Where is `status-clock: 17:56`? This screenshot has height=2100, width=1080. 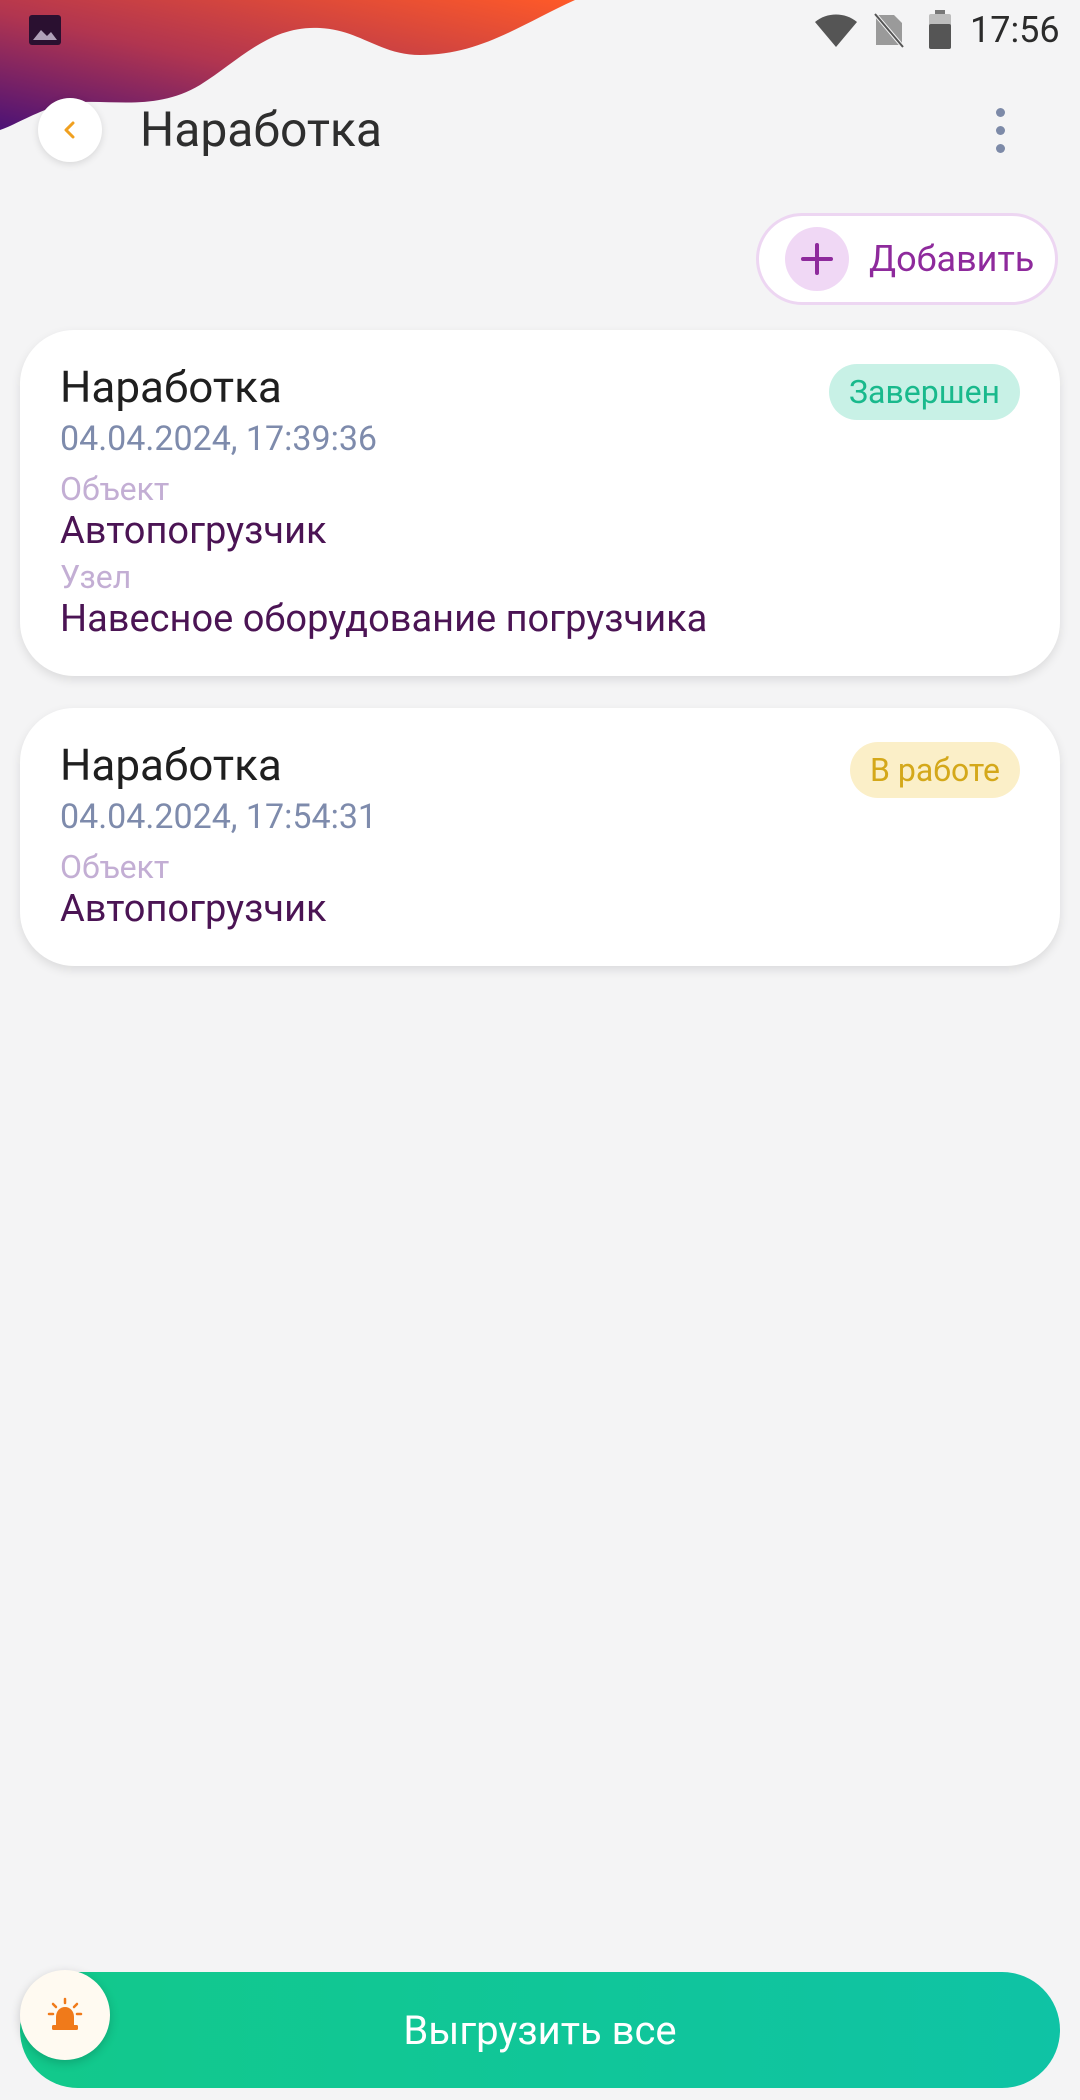
status-clock: 17:56 is located at coordinates (1015, 30).